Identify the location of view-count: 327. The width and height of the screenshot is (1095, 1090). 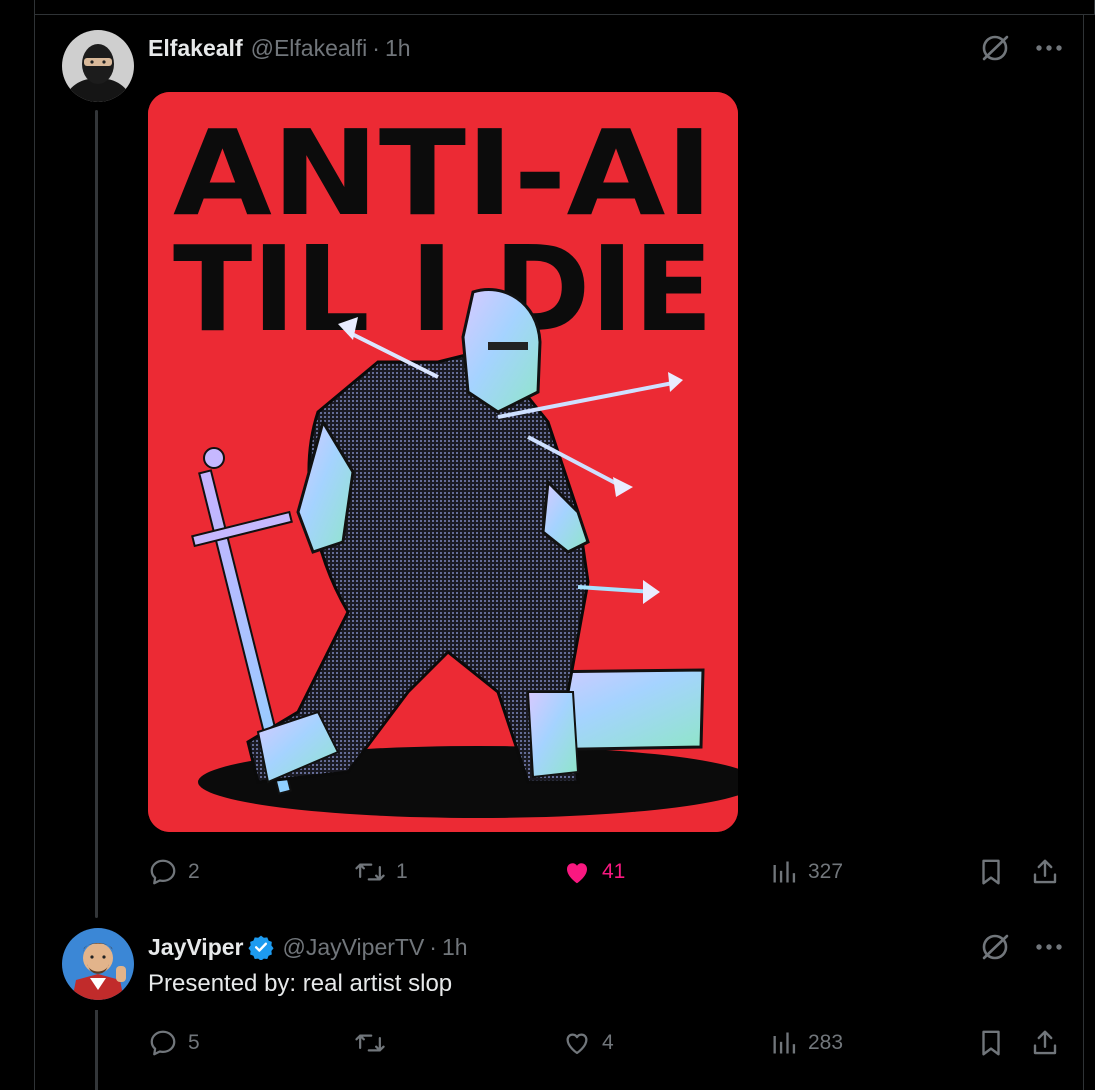
(826, 871).